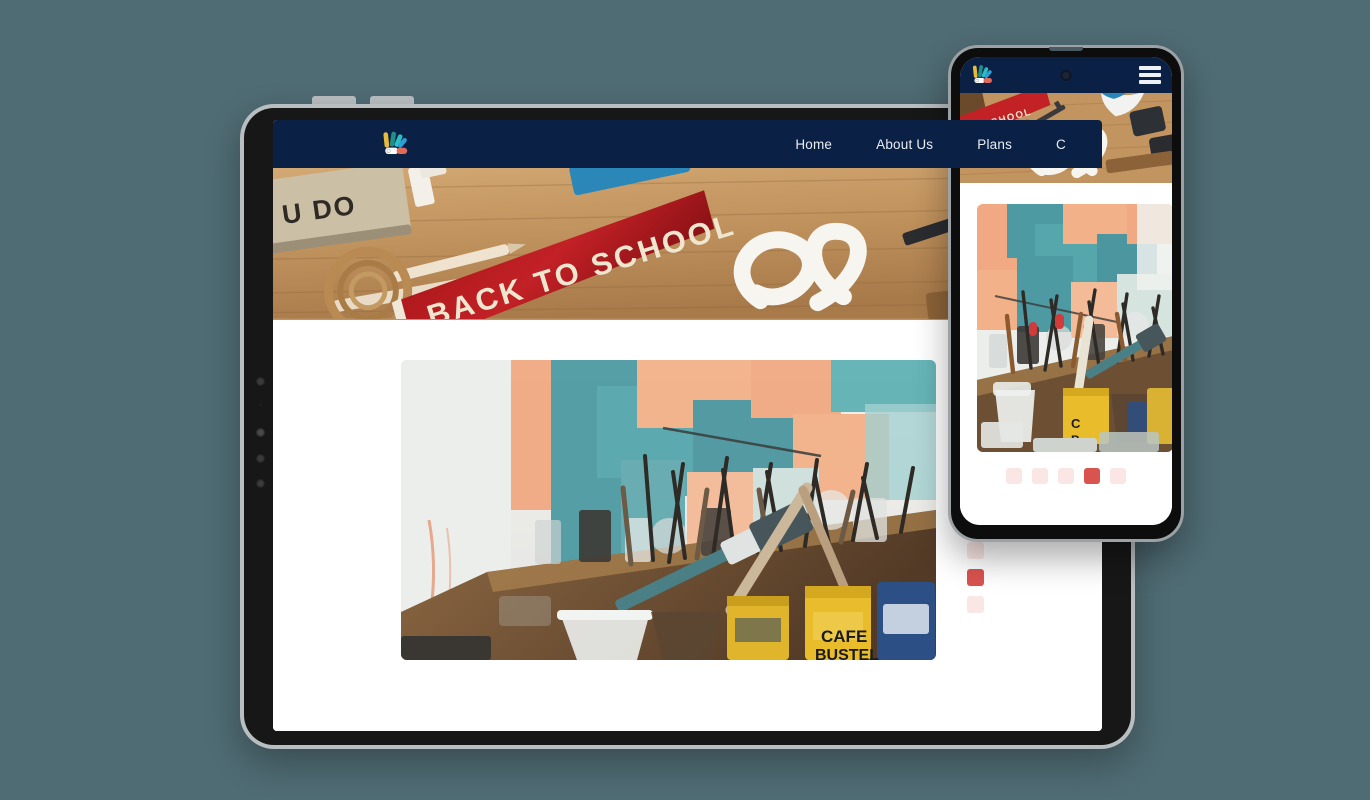 The image size is (1370, 800). What do you see at coordinates (1150, 75) in the screenshot?
I see `hamburger-menu-icon` at bounding box center [1150, 75].